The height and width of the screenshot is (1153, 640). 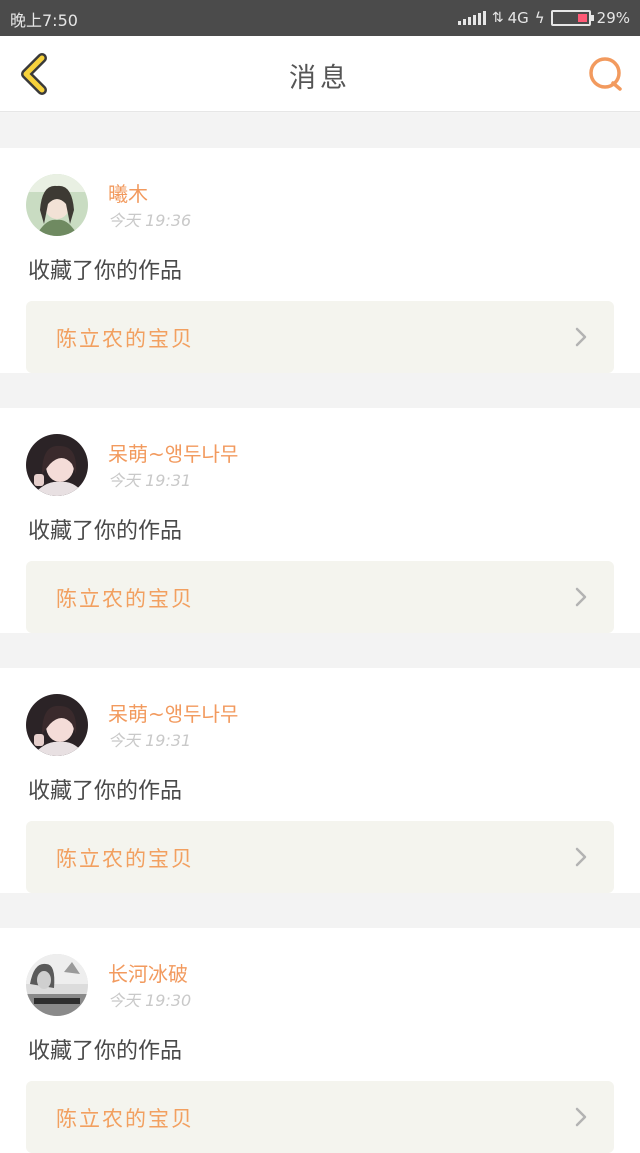 What do you see at coordinates (150, 220) in the screenshot?
I see `message-time: 今天 19:36` at bounding box center [150, 220].